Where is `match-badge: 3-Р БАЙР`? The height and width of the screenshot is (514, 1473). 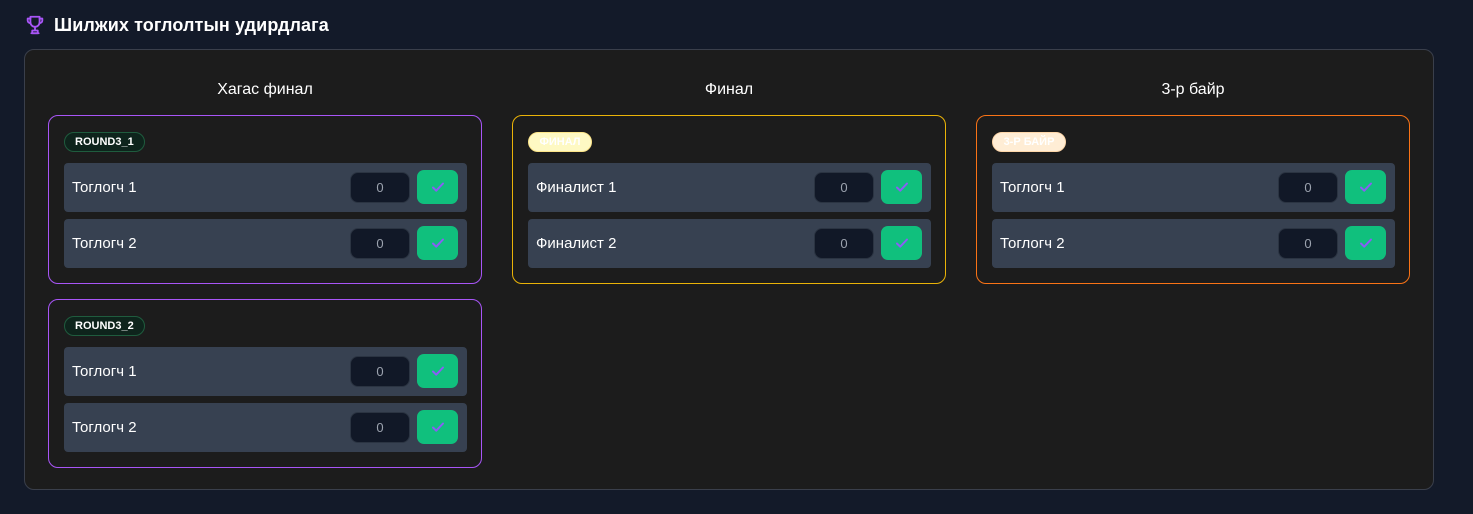
match-badge: 3-Р БАЙР is located at coordinates (1029, 142).